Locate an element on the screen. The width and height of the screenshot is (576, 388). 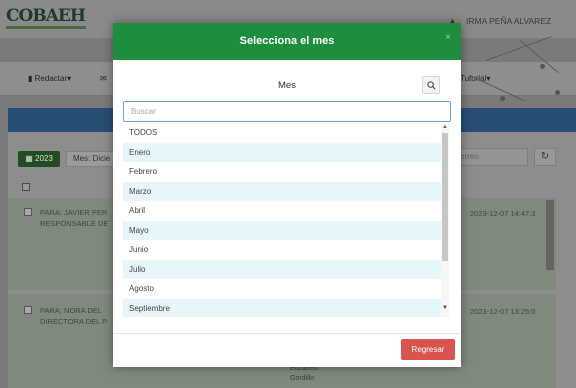
row-line: RESPONSABLE DE is located at coordinates (74, 223).